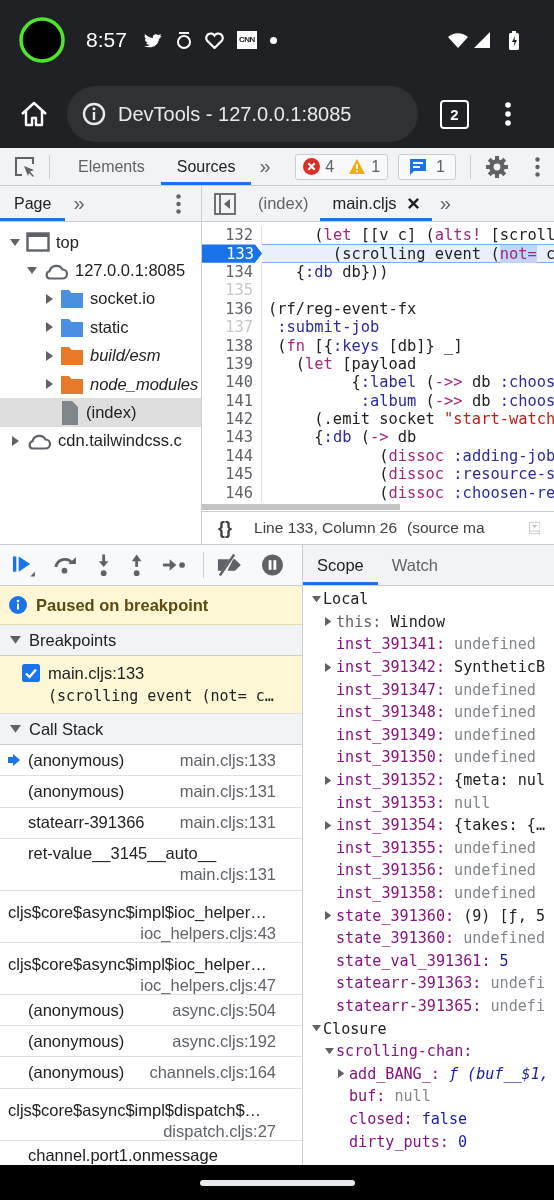 The image size is (554, 1200). I want to click on scope-item: inst_391352: {meta: nul, so click(428, 780).